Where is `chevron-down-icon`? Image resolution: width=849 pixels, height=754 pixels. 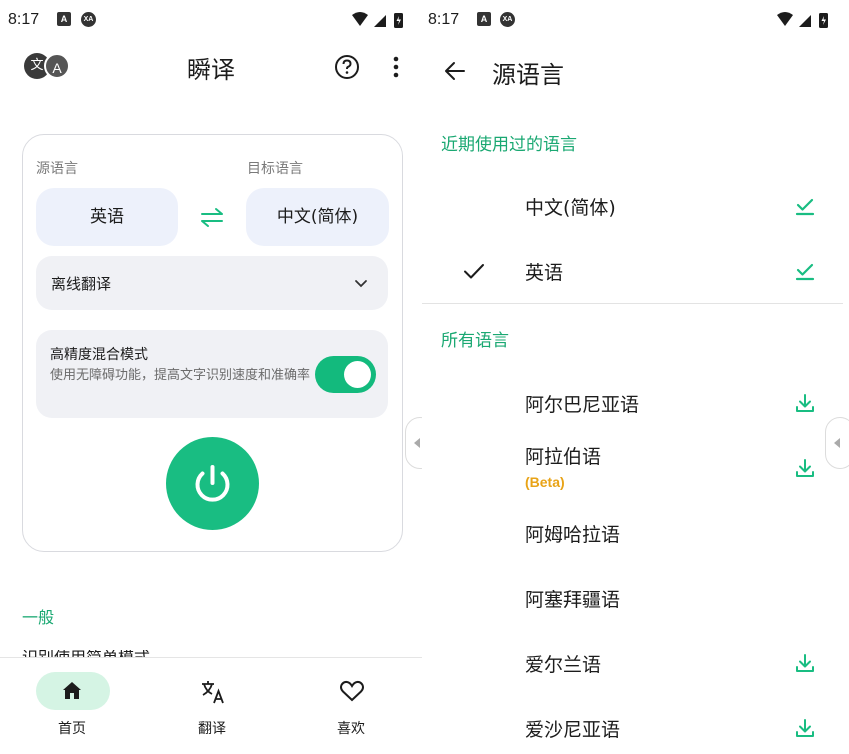
chevron-down-icon is located at coordinates (361, 284).